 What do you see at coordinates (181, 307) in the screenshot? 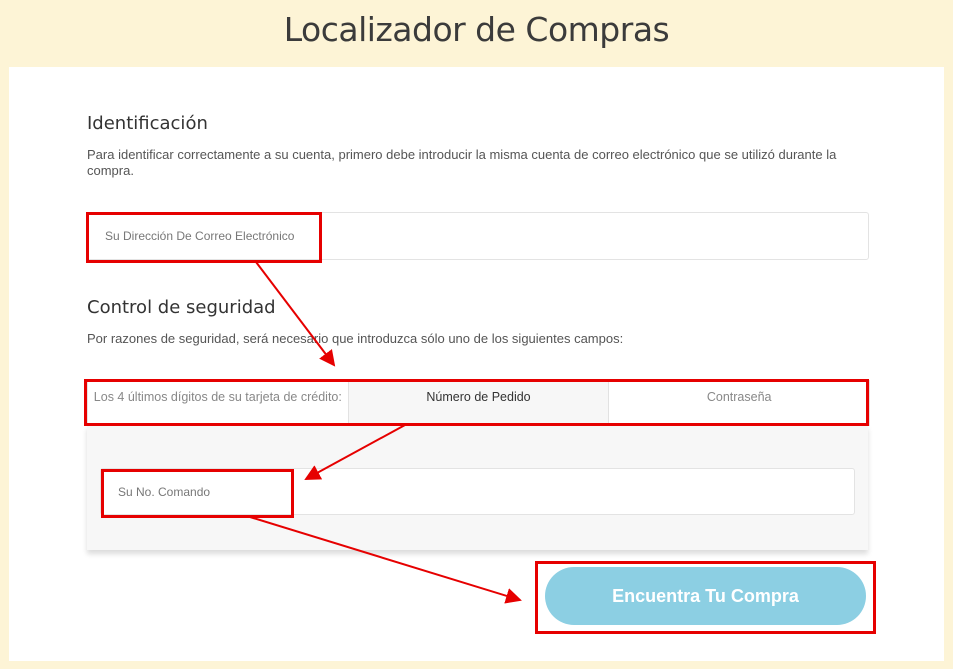
I see `security-heading: Control de seguridad` at bounding box center [181, 307].